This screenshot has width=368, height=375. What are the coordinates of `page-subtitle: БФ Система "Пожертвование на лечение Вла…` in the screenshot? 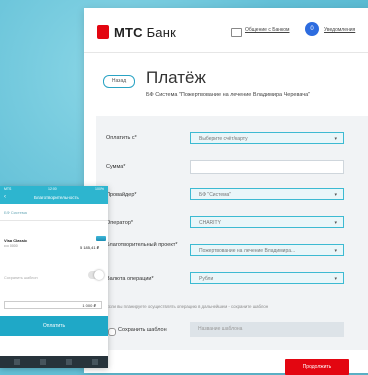 It's located at (228, 95).